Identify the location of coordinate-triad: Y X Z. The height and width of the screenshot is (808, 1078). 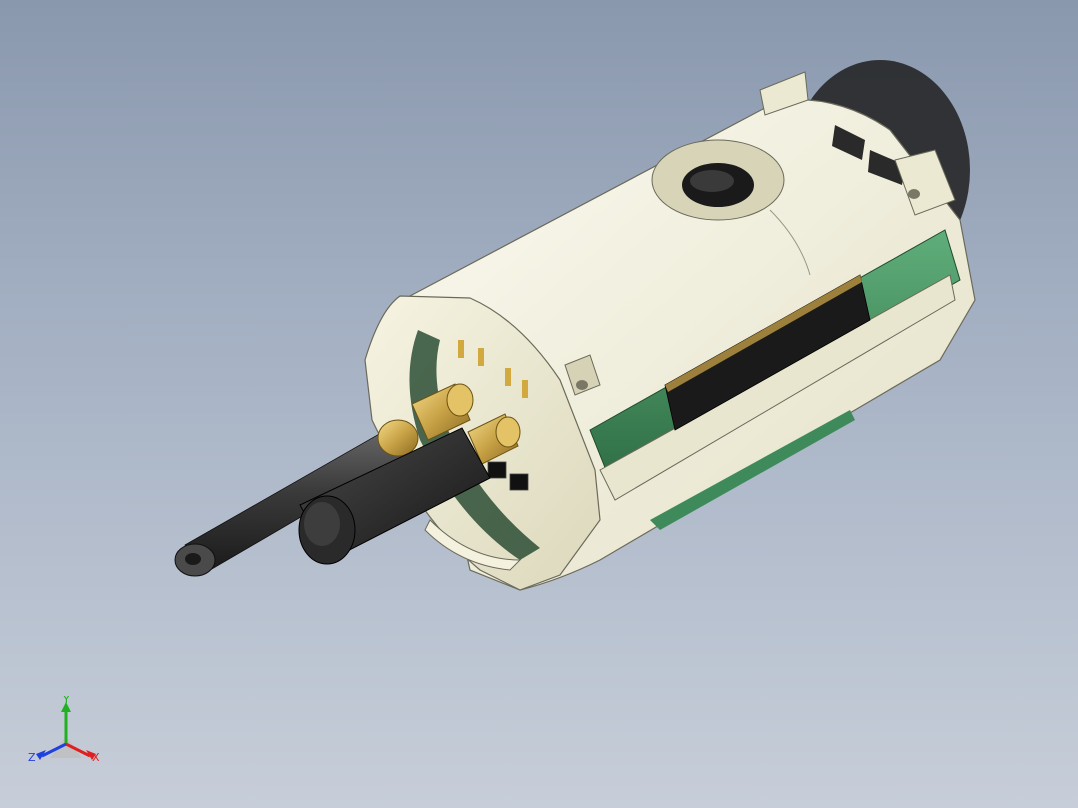
(64, 730).